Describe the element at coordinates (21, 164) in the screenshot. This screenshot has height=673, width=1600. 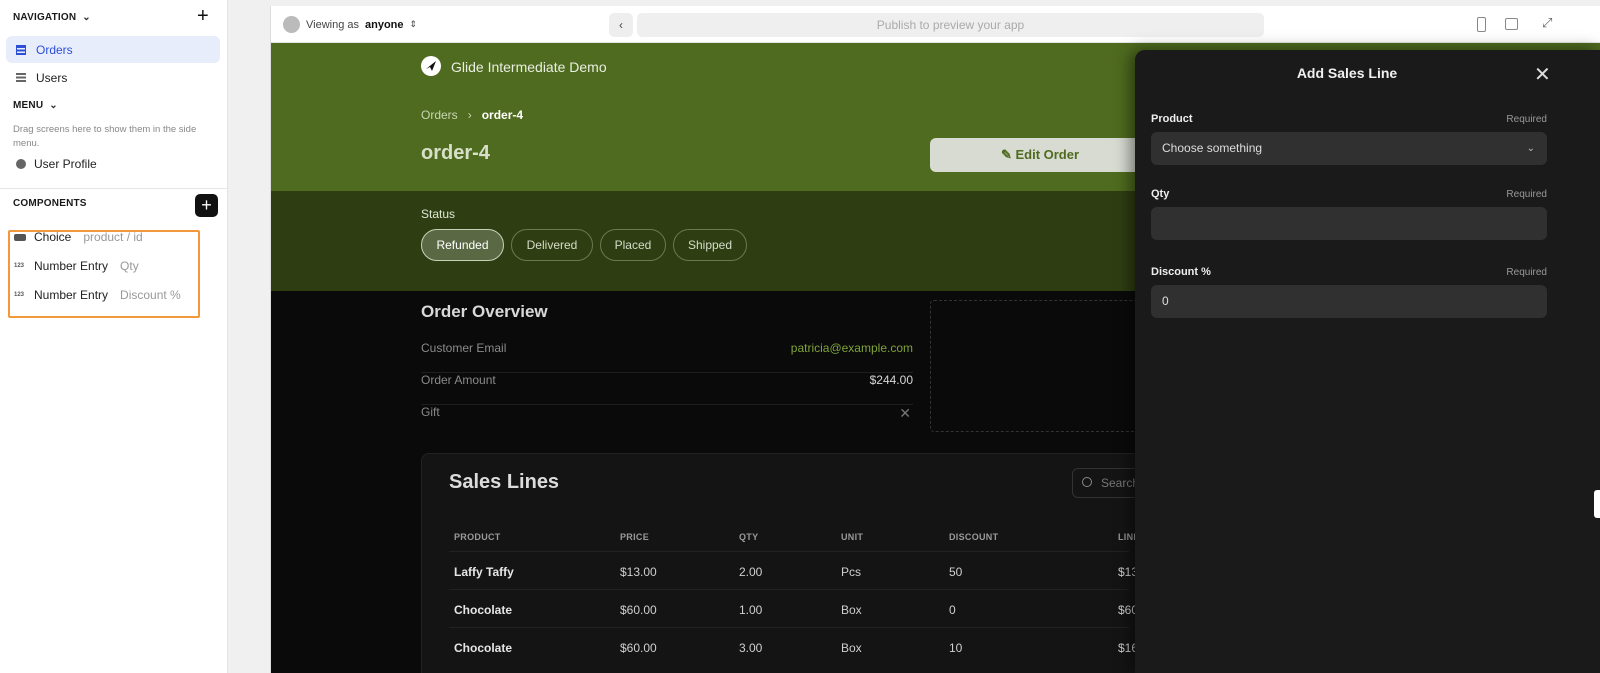
I see `user-icon` at that location.